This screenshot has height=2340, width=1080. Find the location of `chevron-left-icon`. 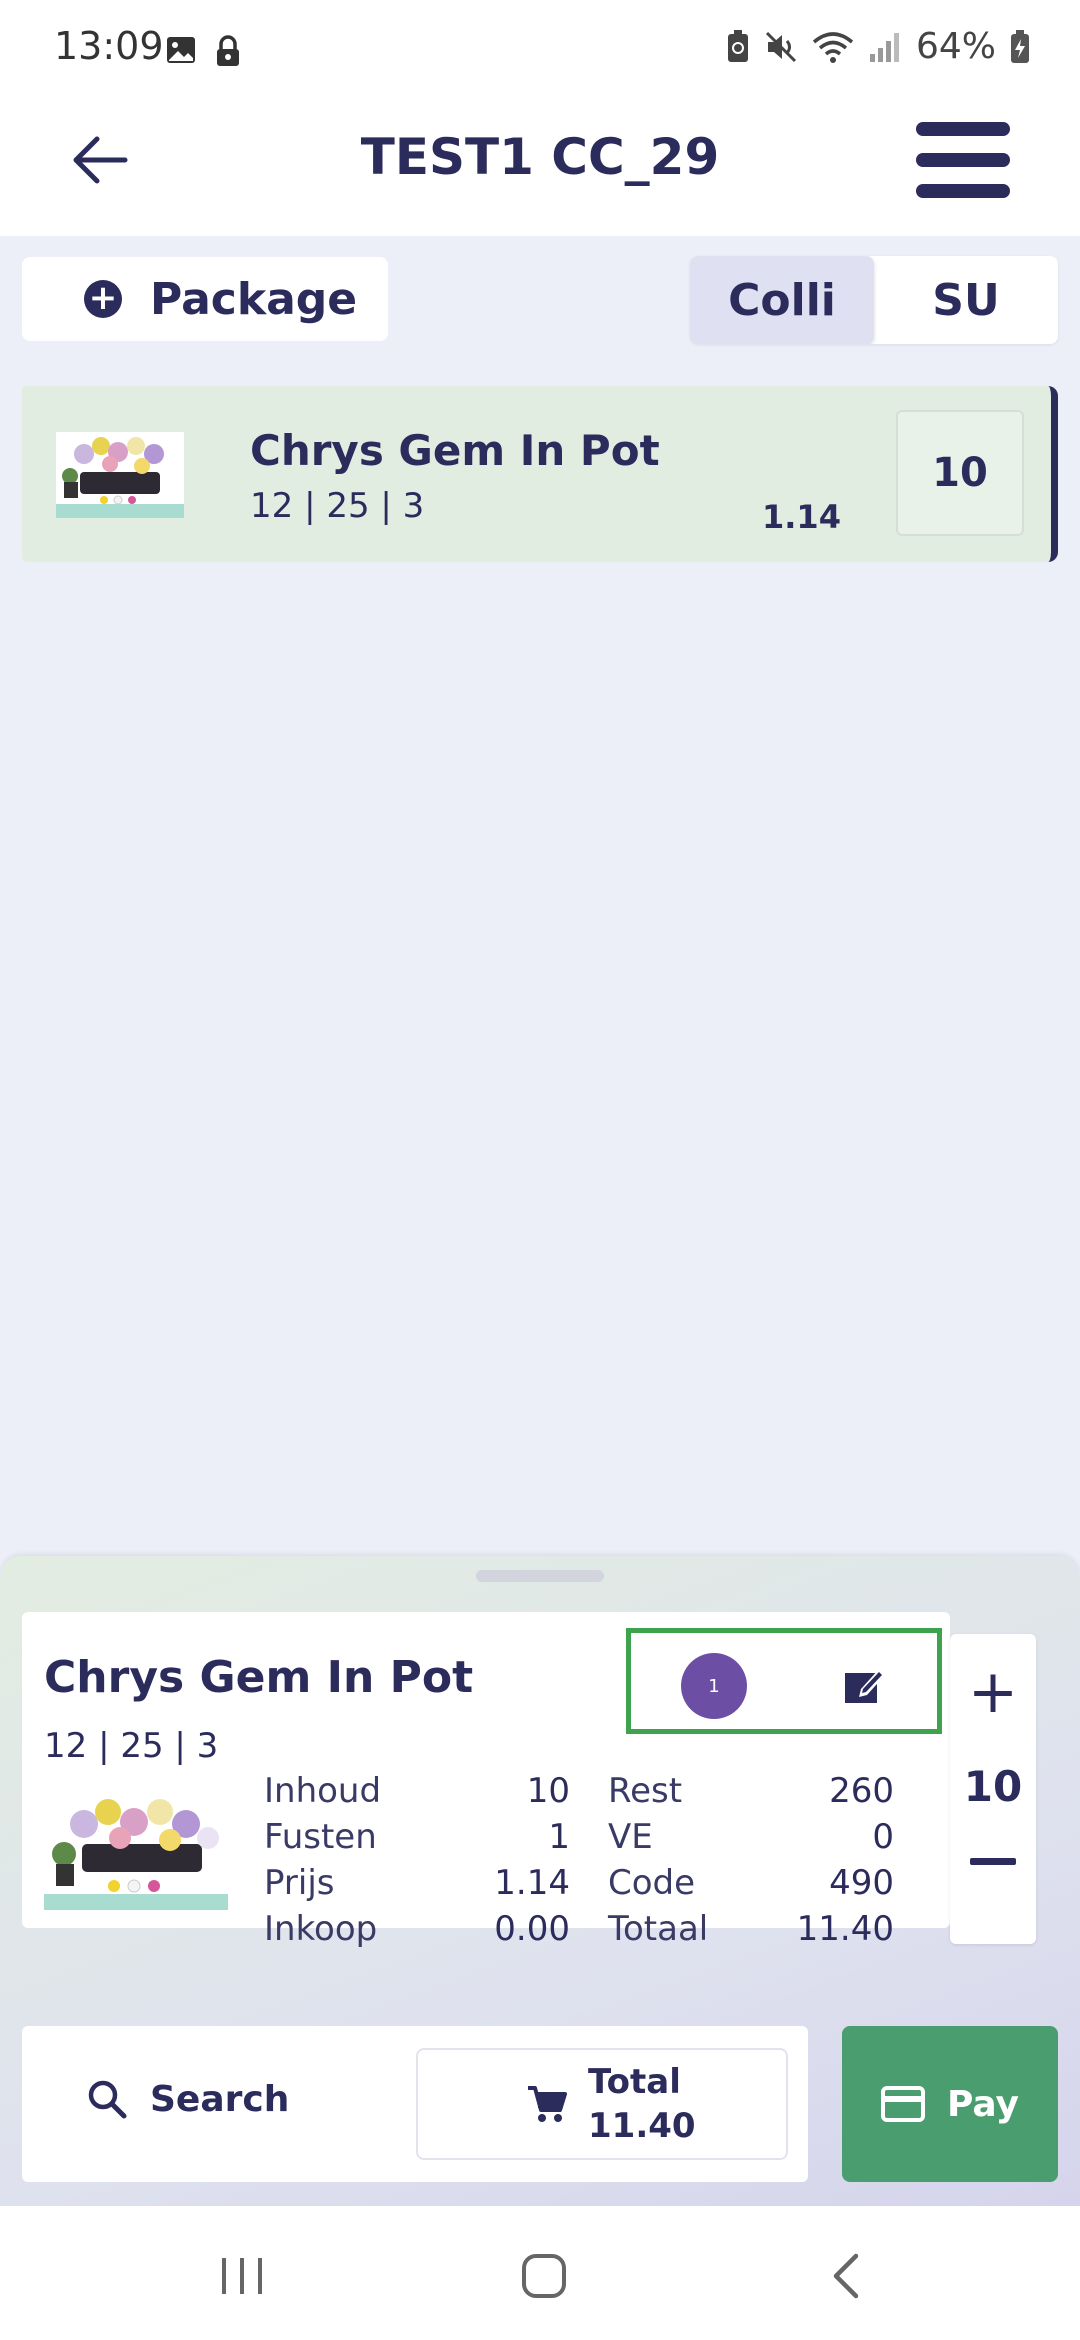

chevron-left-icon is located at coordinates (846, 2276).